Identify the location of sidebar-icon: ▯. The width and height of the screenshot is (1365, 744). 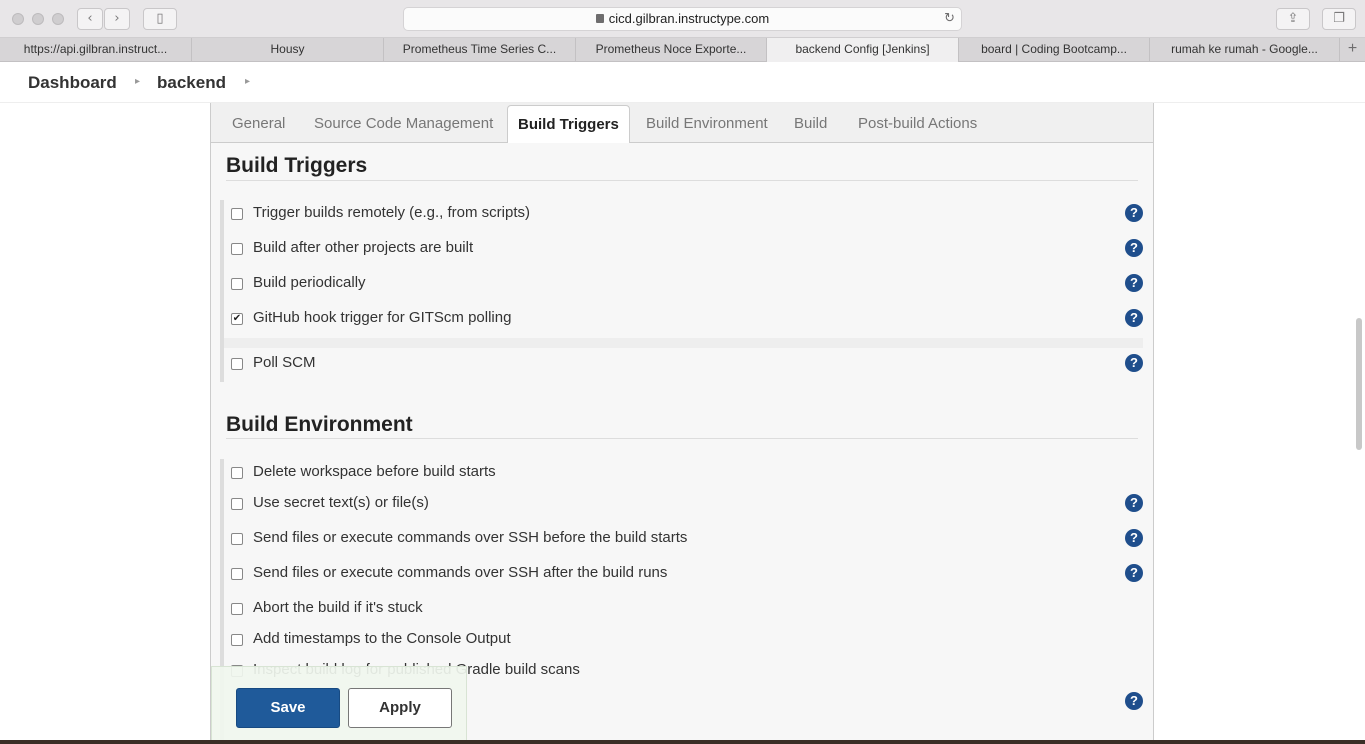
(160, 18).